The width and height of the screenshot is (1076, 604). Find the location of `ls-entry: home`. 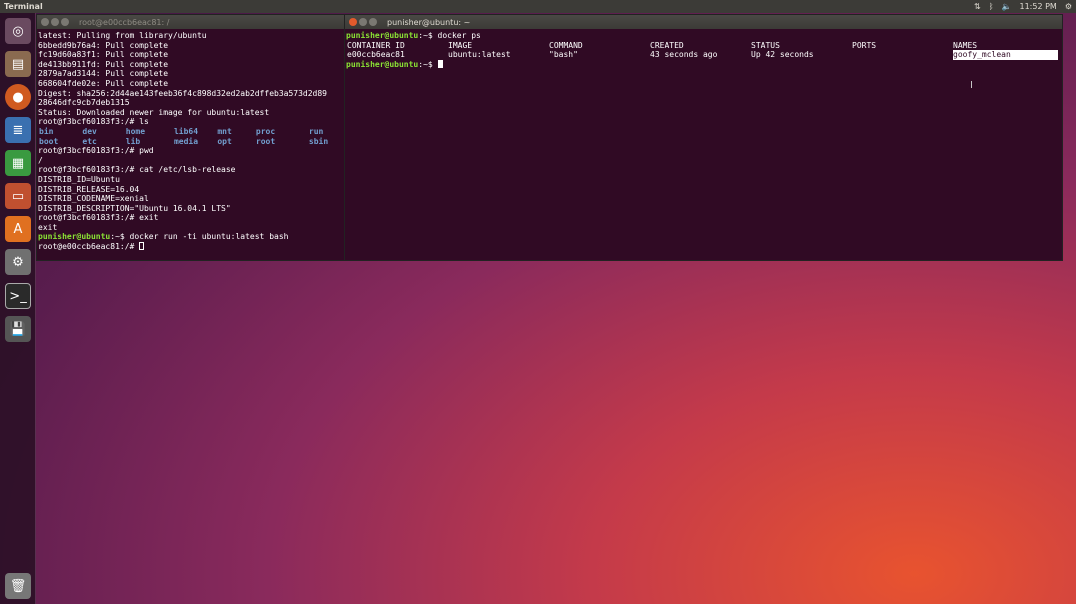

ls-entry: home is located at coordinates (135, 131).